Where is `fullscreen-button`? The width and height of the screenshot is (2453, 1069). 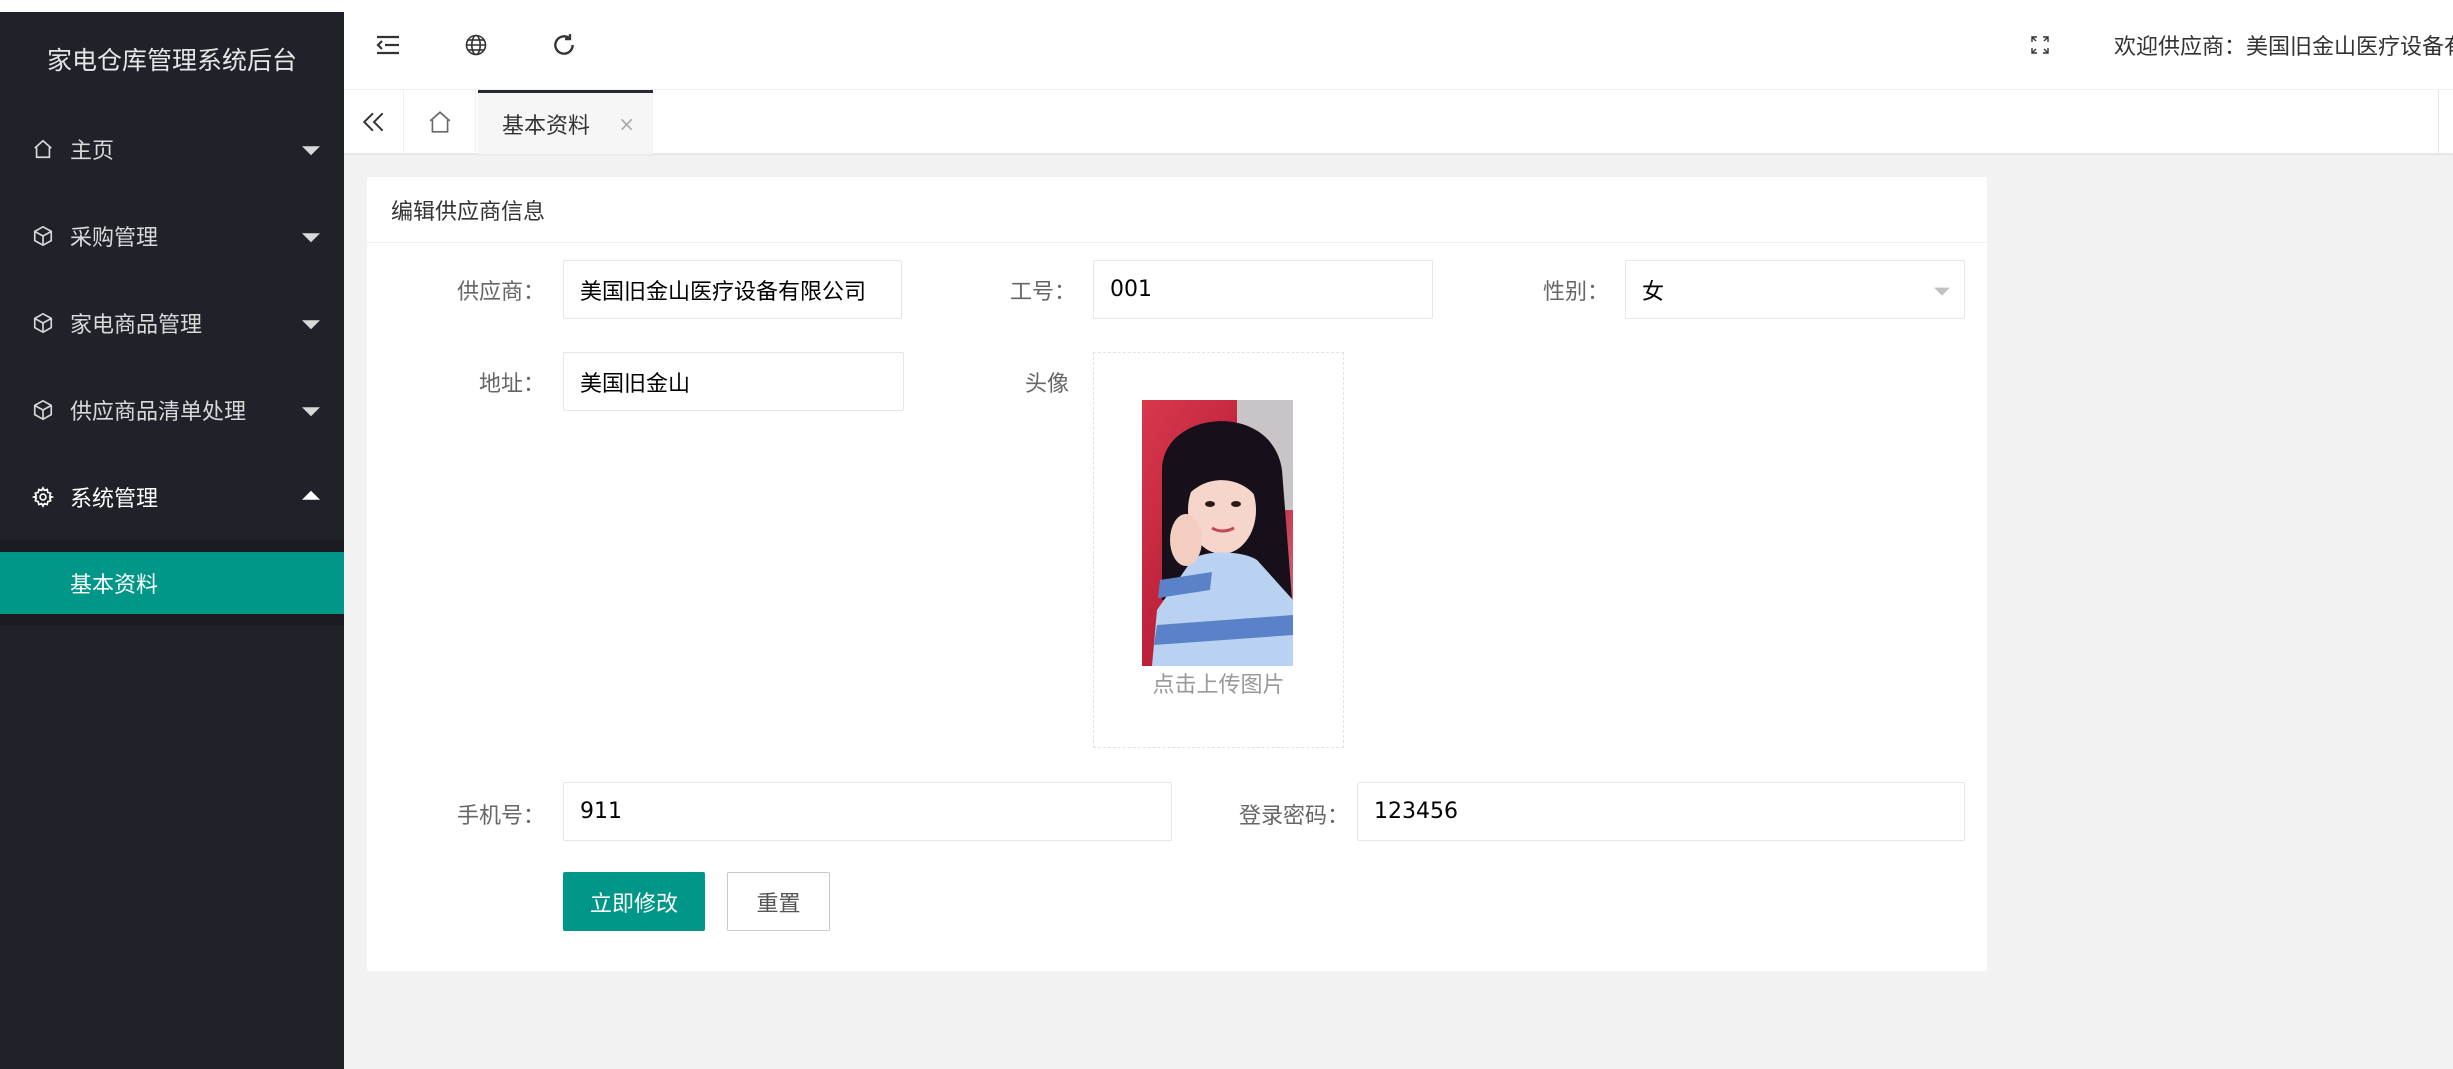
fullscreen-button is located at coordinates (2040, 45).